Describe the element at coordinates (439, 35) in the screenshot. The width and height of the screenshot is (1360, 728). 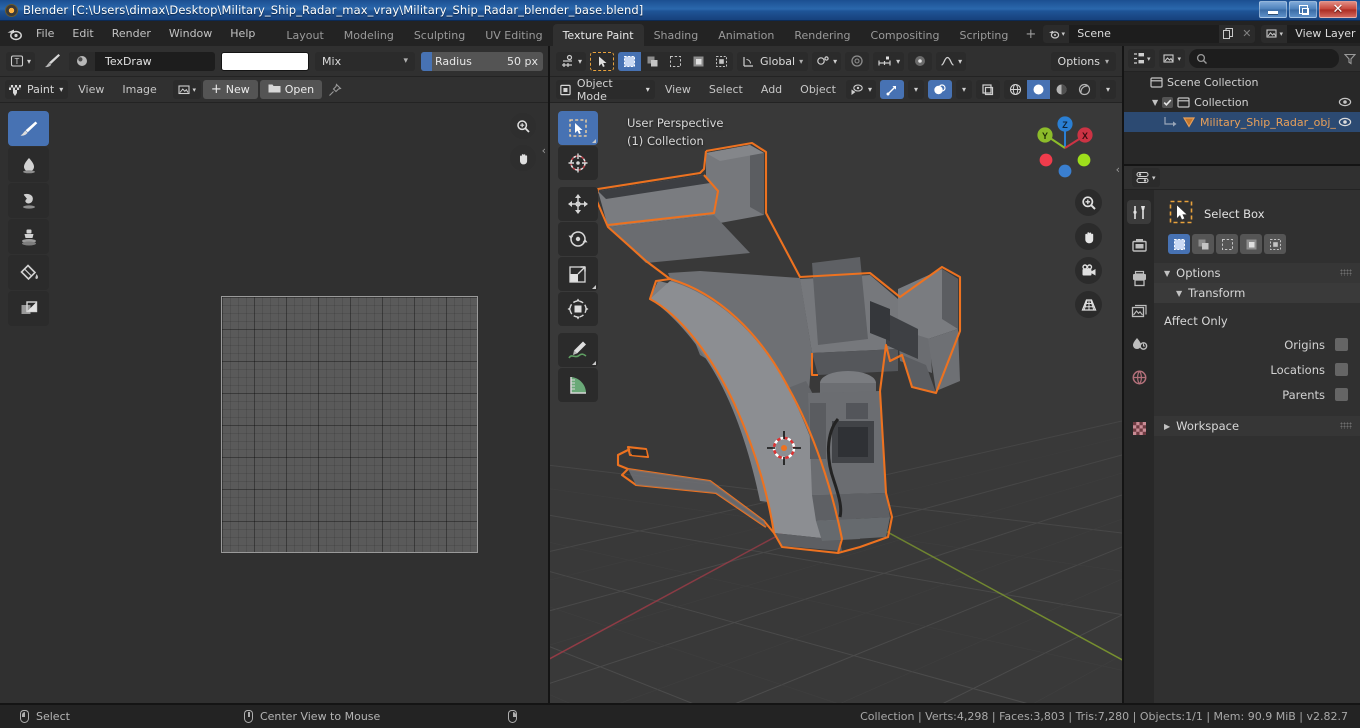
I see `tab-sculpting: Sculpting` at that location.